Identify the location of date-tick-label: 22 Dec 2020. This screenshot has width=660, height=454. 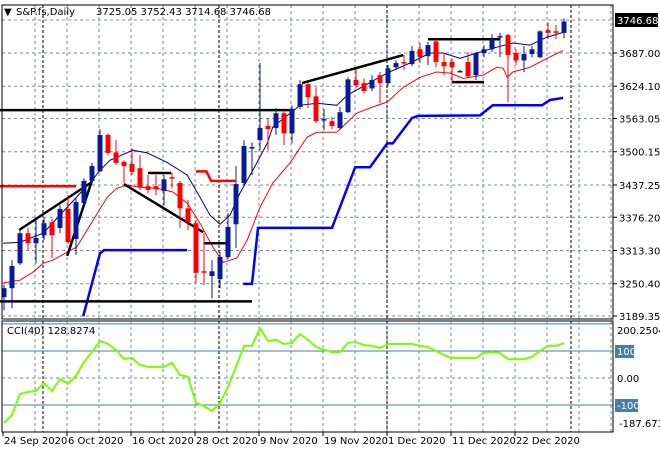
(548, 441).